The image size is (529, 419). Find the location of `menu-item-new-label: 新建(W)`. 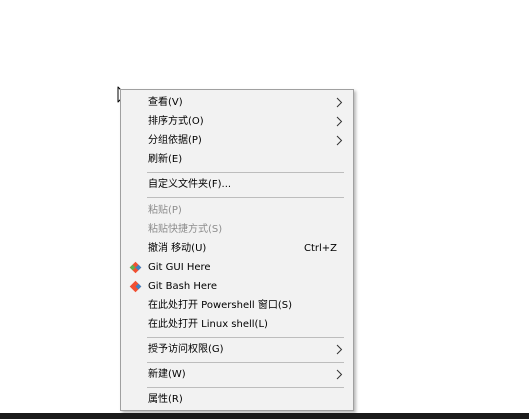

menu-item-new-label: 新建(W) is located at coordinates (167, 374).